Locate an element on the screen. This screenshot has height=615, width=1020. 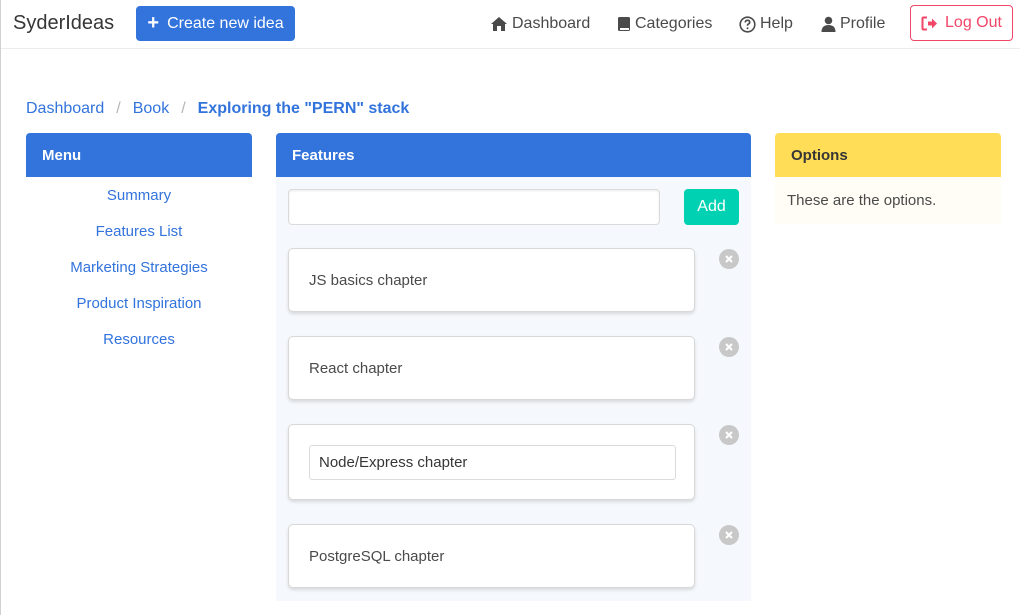
options-heading: Options is located at coordinates (888, 155).